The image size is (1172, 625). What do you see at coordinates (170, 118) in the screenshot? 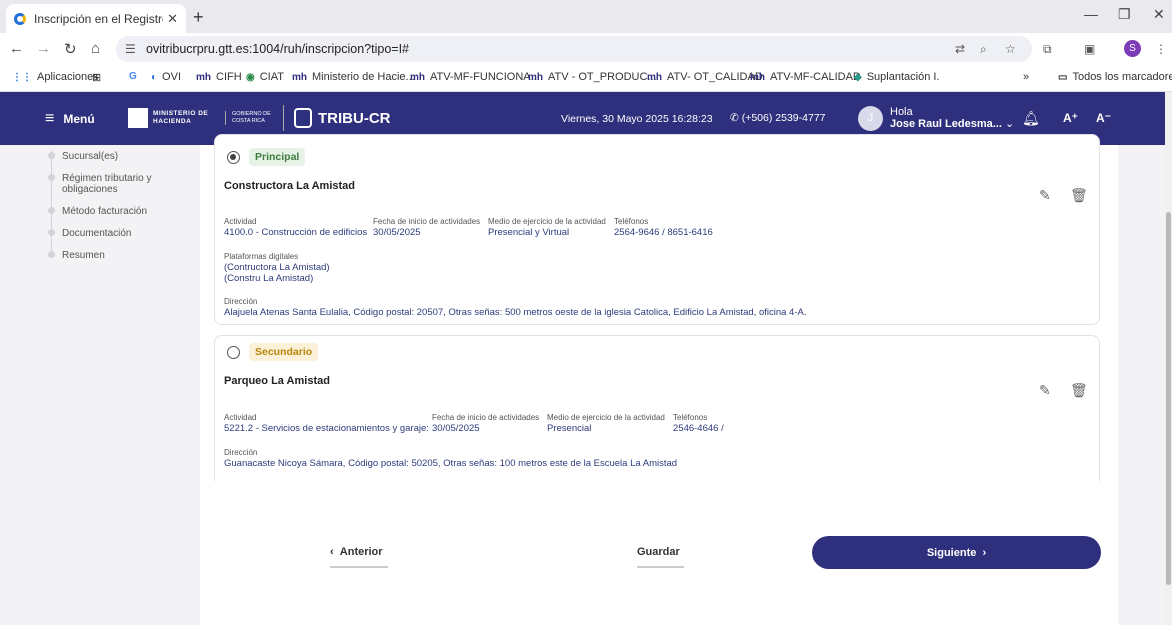
I see `ministerio-logo: MINISTERIO DE HACIENDA` at bounding box center [170, 118].